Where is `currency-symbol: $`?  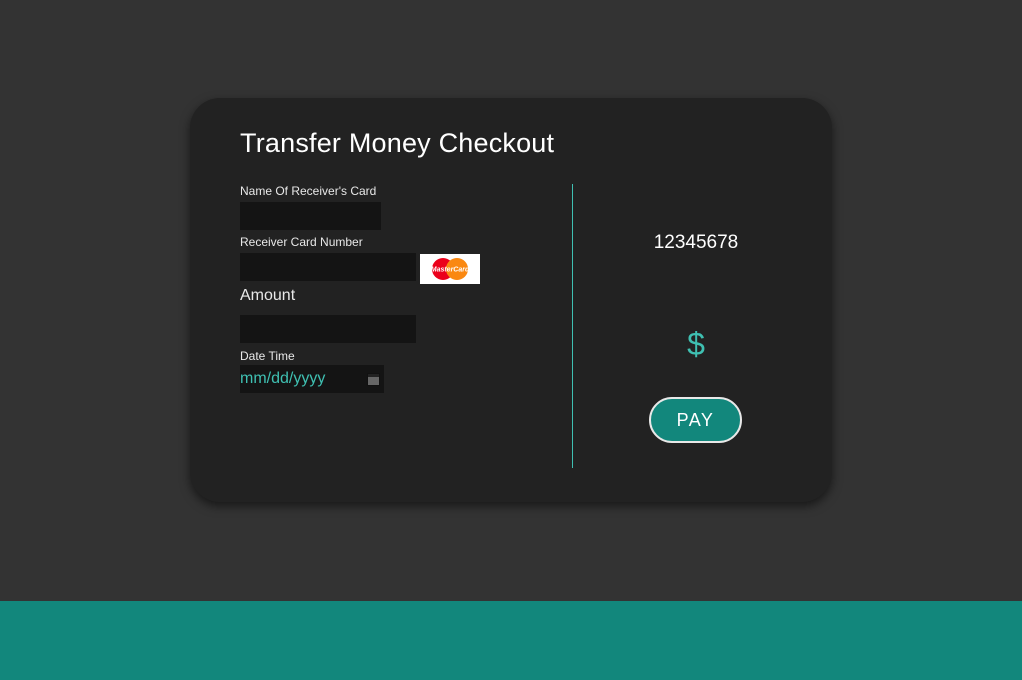 currency-symbol: $ is located at coordinates (696, 344).